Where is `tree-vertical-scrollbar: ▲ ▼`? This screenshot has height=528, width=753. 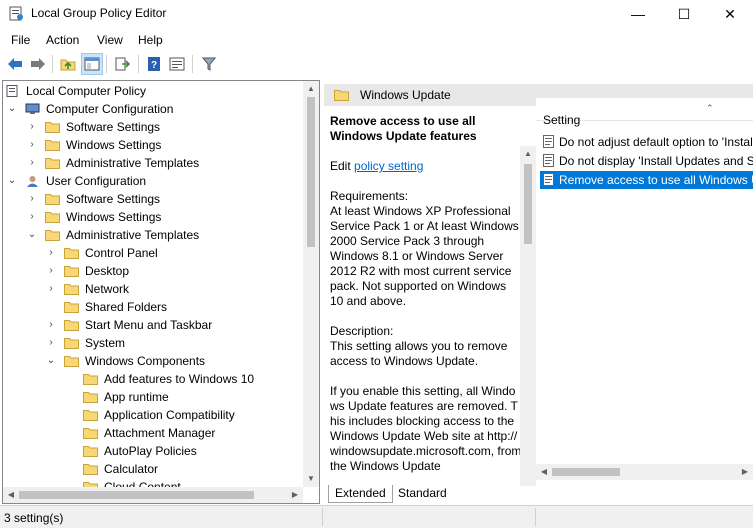
tree-vertical-scrollbar: ▲ ▼ is located at coordinates (311, 284).